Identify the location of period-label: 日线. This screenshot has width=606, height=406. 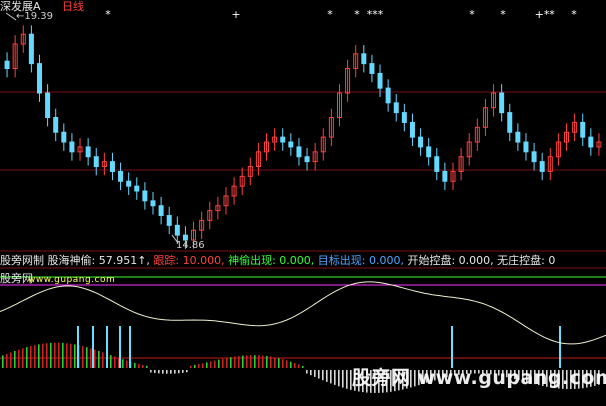
(73, 7).